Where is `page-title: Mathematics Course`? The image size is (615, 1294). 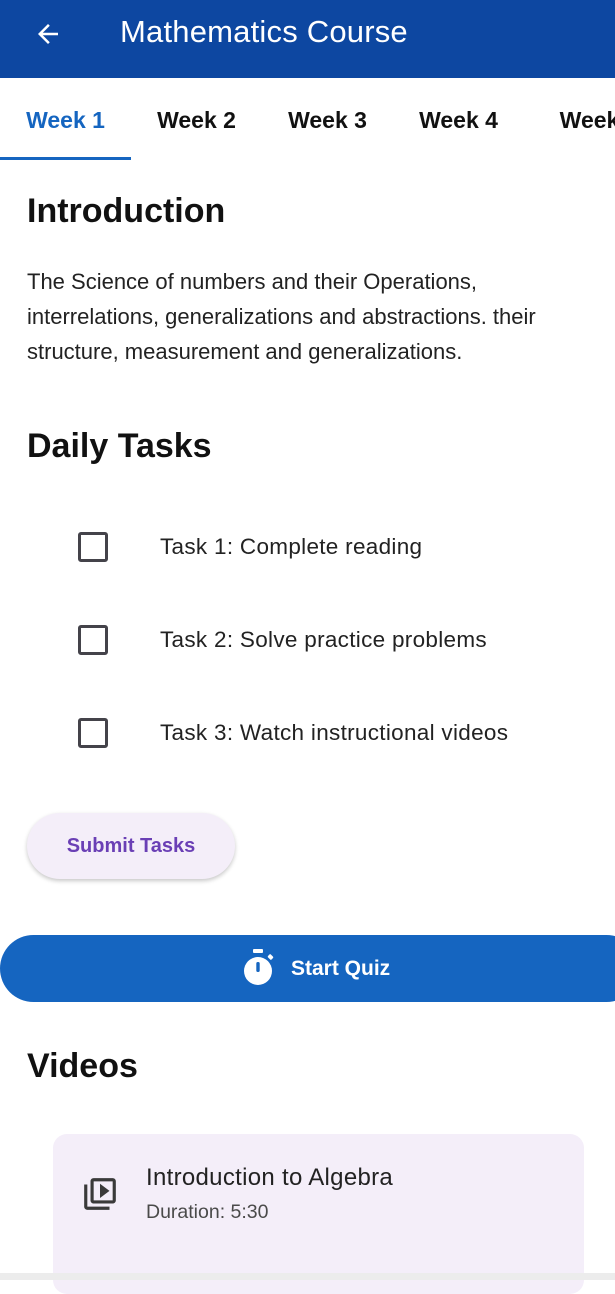 page-title: Mathematics Course is located at coordinates (264, 31).